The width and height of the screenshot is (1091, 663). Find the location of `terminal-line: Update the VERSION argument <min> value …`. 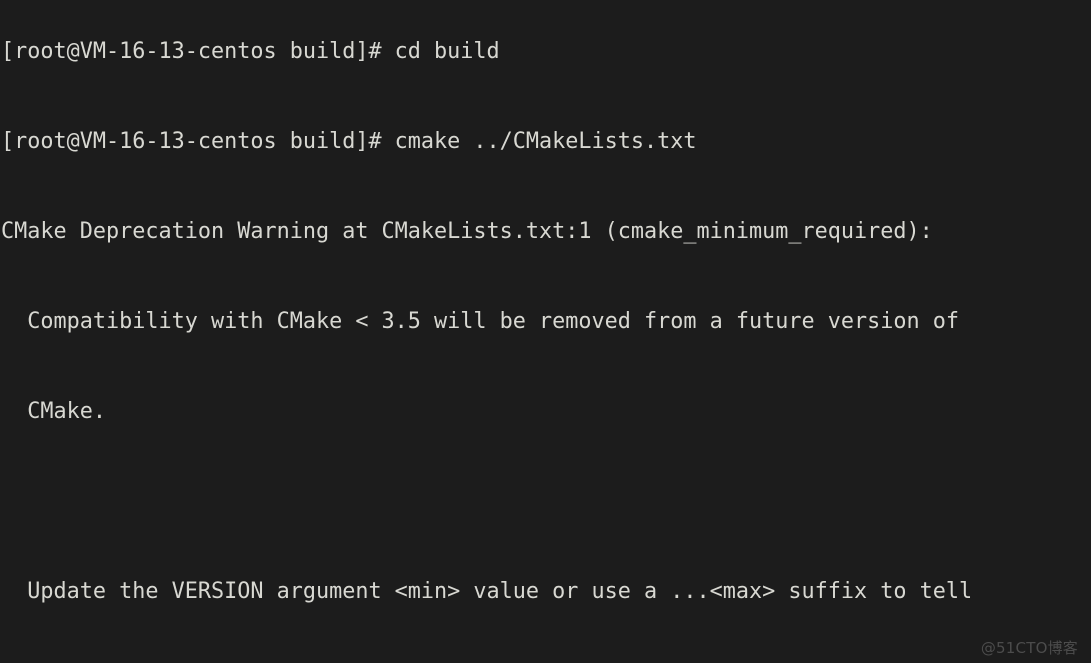

terminal-line: Update the VERSION argument <min> value … is located at coordinates (487, 591).